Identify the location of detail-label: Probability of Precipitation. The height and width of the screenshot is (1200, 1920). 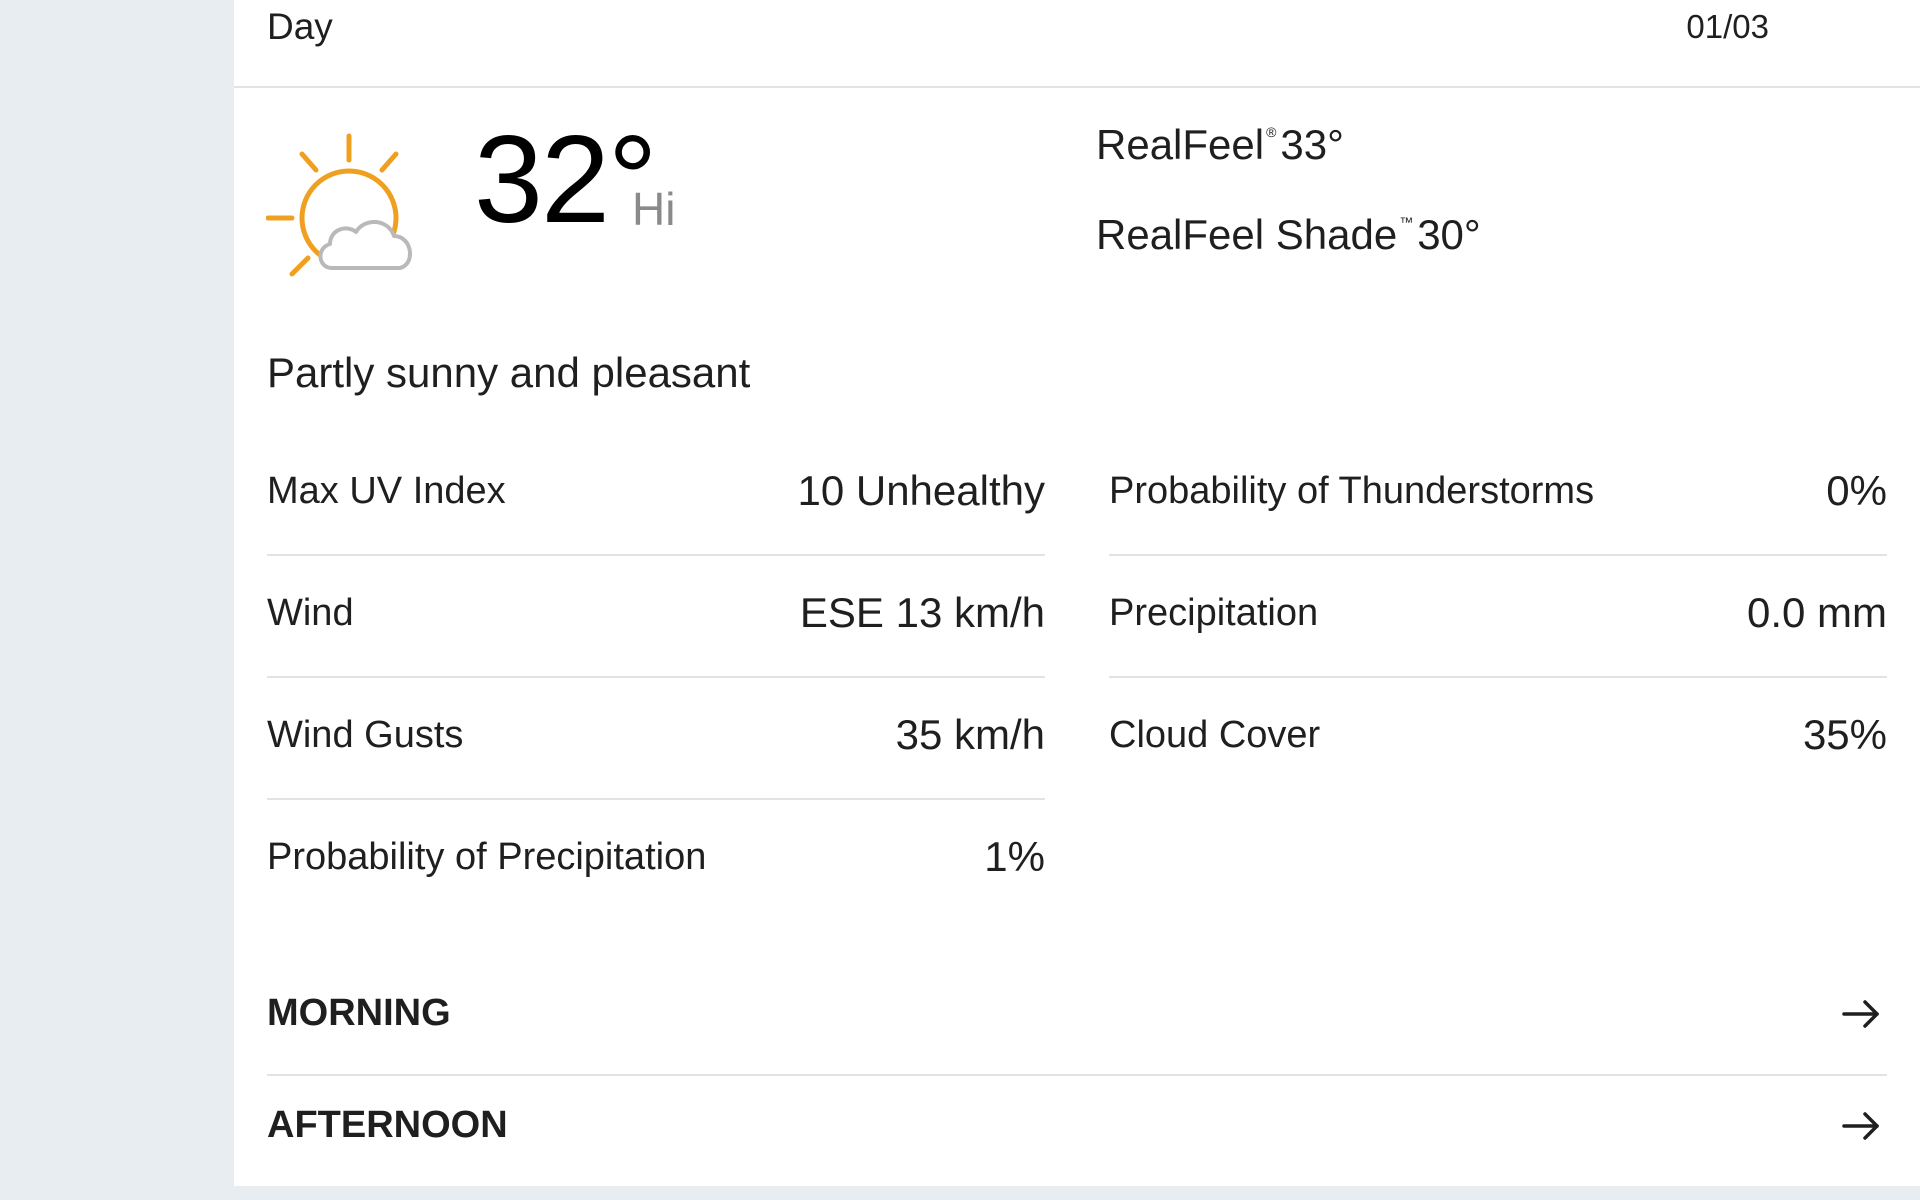
(487, 857).